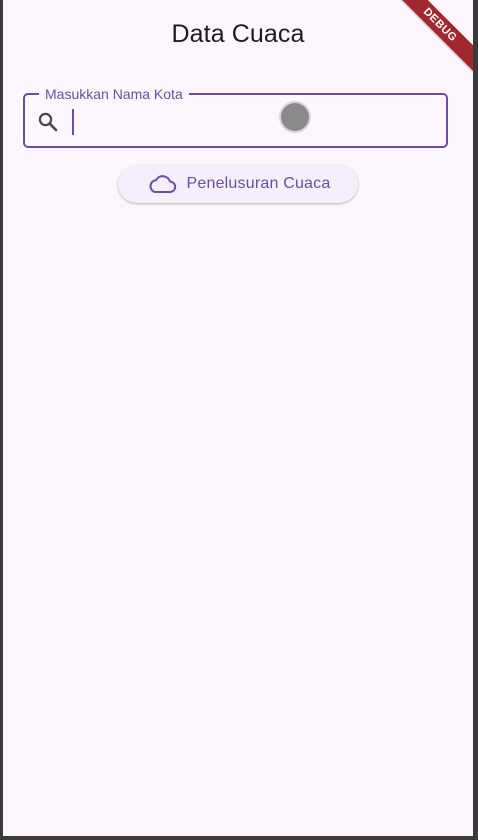 The width and height of the screenshot is (478, 840). What do you see at coordinates (242, 121) in the screenshot?
I see `city-input` at bounding box center [242, 121].